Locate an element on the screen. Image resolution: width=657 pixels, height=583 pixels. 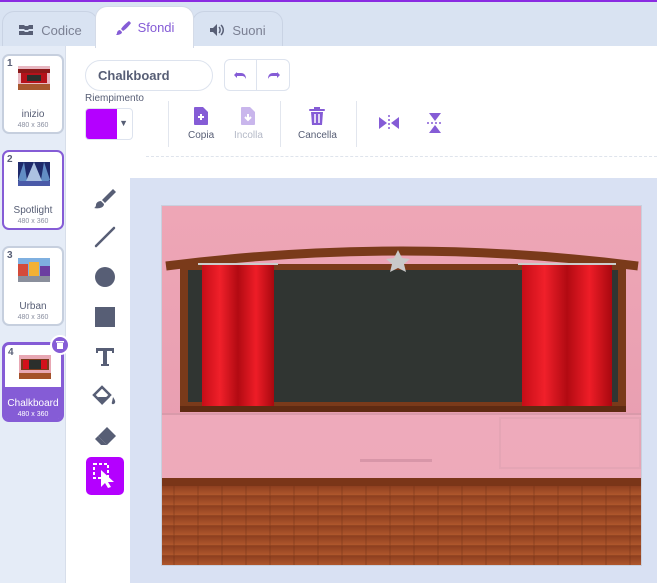
brush-tool is located at coordinates (105, 199).